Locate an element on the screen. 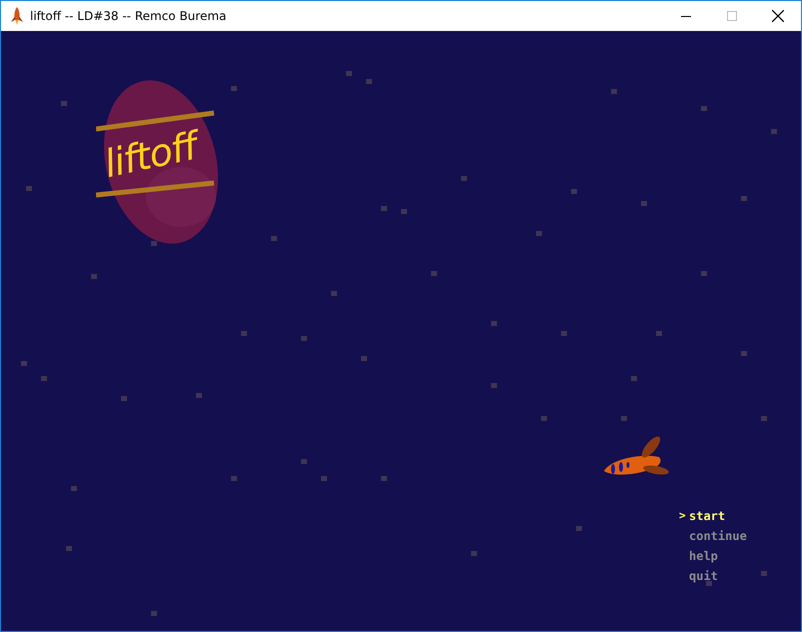 The width and height of the screenshot is (802, 632). menu-item: quit is located at coordinates (703, 575).